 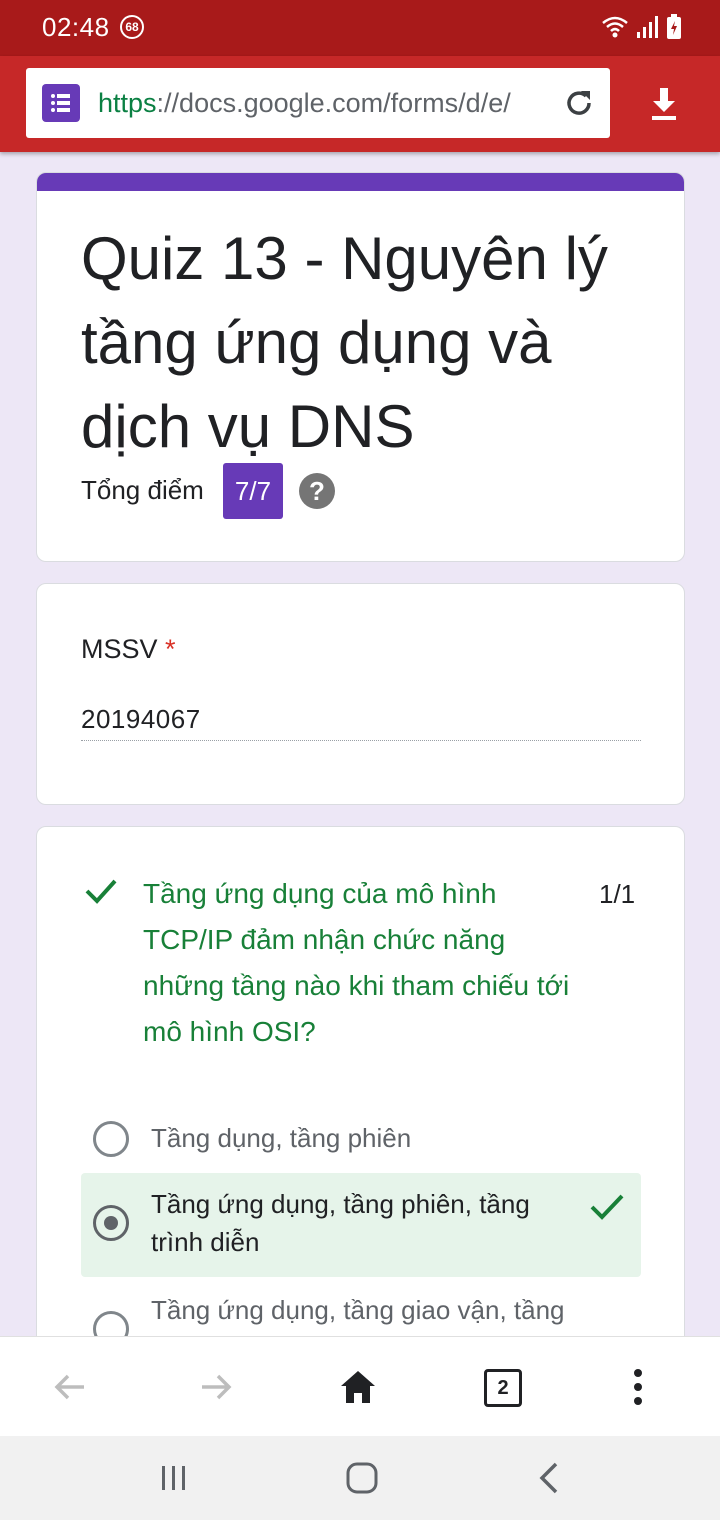 What do you see at coordinates (111, 1139) in the screenshot?
I see `radio-unselected` at bounding box center [111, 1139].